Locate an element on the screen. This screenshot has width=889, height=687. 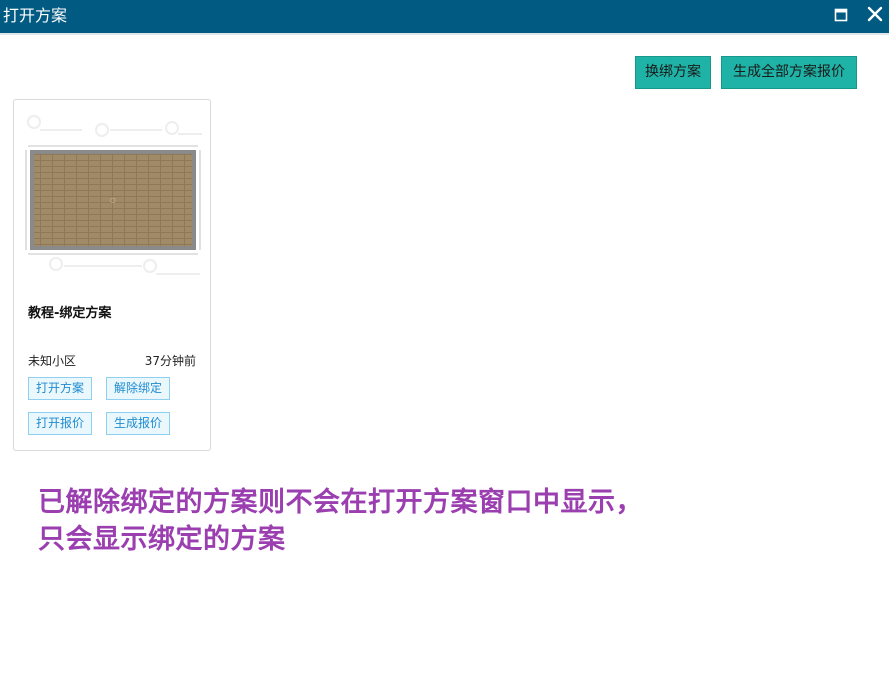
community-name: 未知小区 is located at coordinates (52, 361).